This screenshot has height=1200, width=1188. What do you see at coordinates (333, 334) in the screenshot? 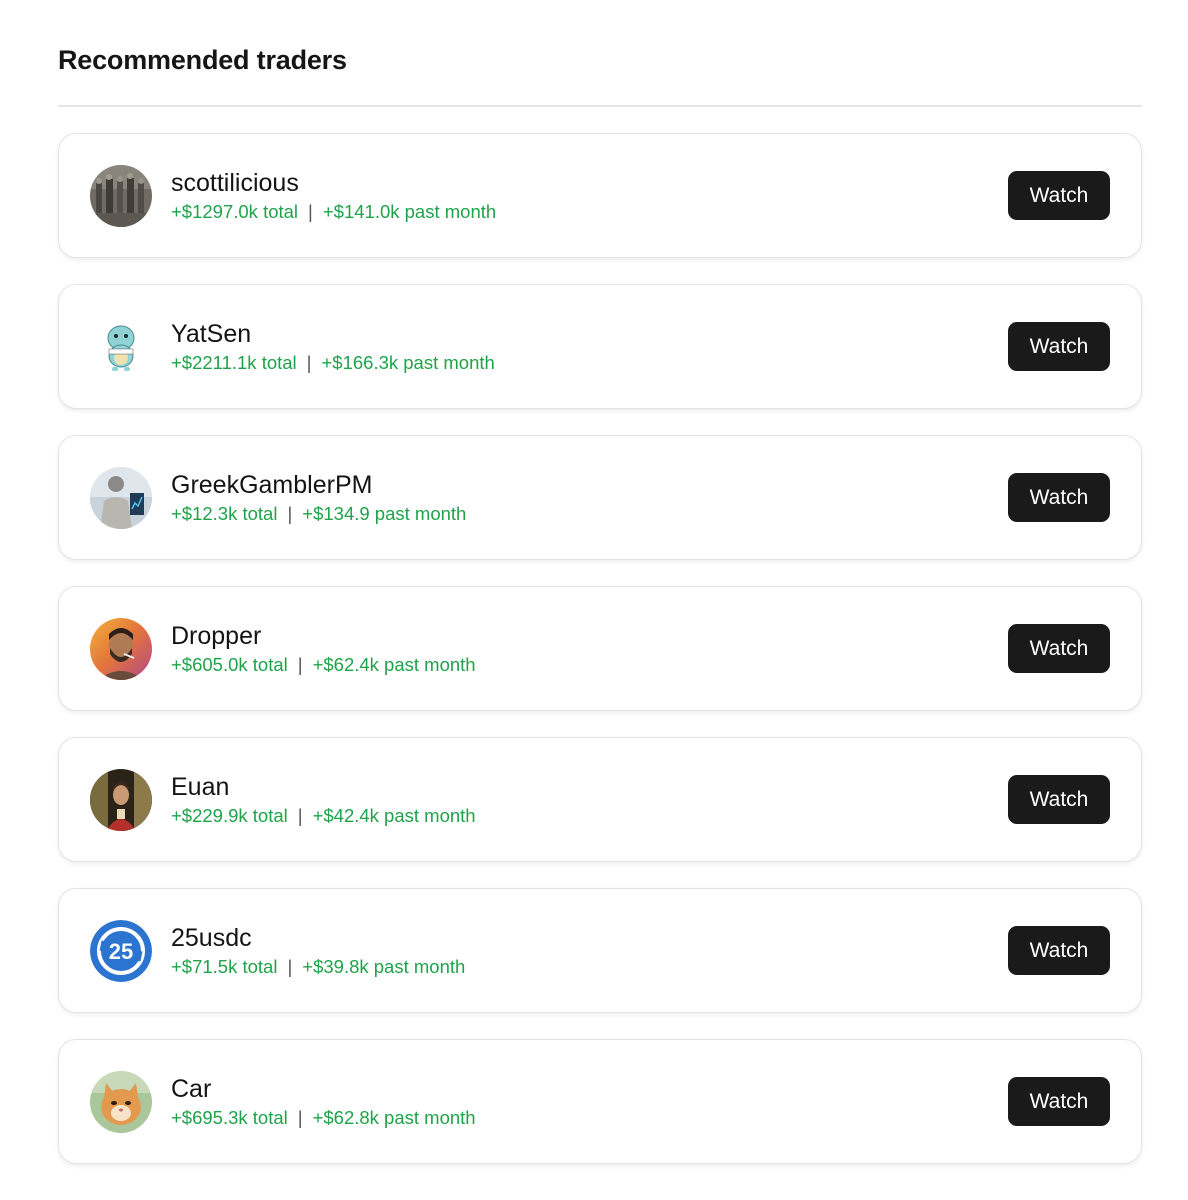
I see `trader-name: YatSen` at bounding box center [333, 334].